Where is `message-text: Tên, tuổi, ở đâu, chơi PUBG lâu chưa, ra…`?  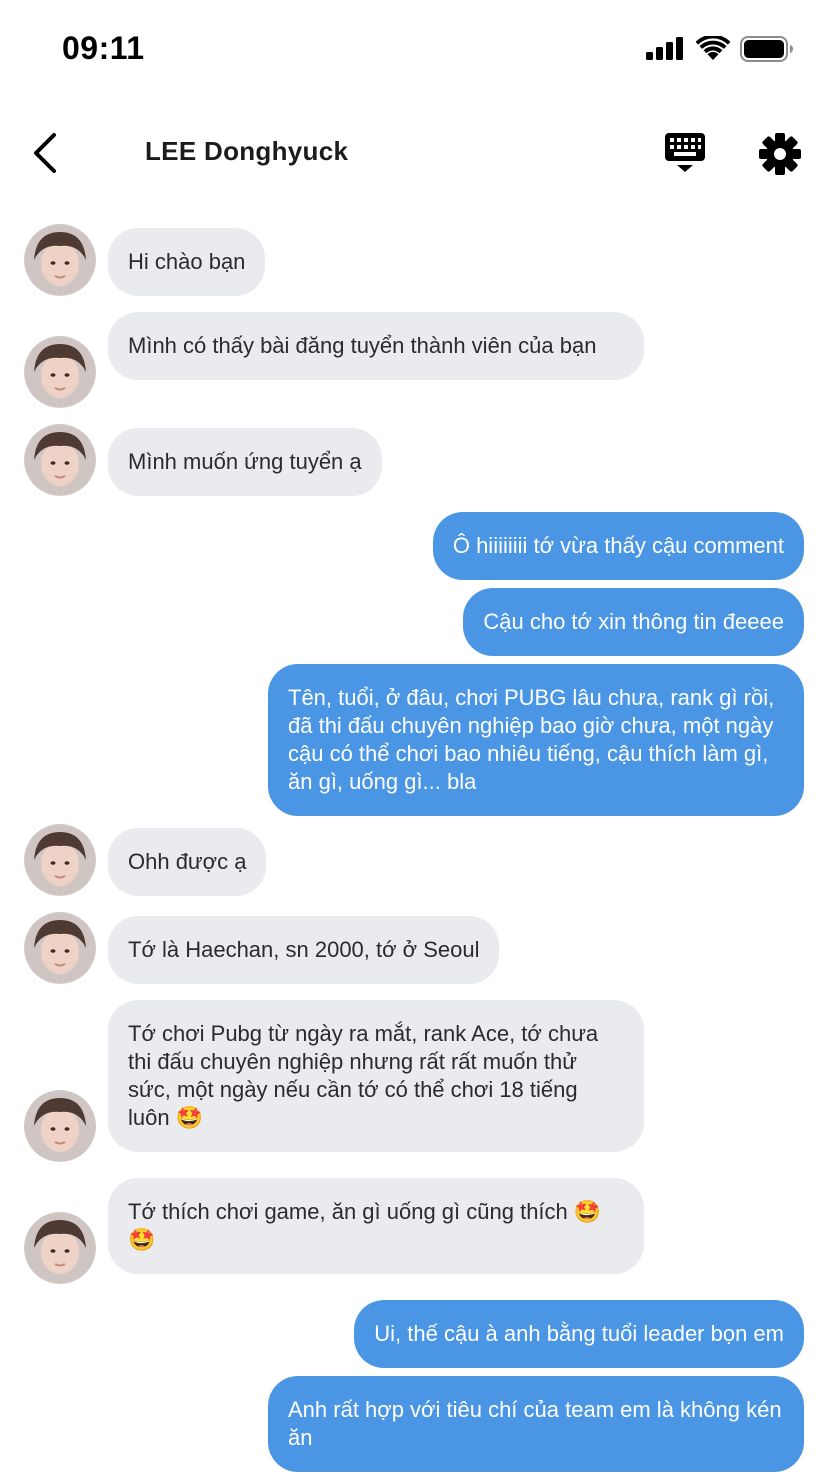
message-text: Tên, tuổi, ở đâu, chơi PUBG lâu chưa, ra… is located at coordinates (534, 739).